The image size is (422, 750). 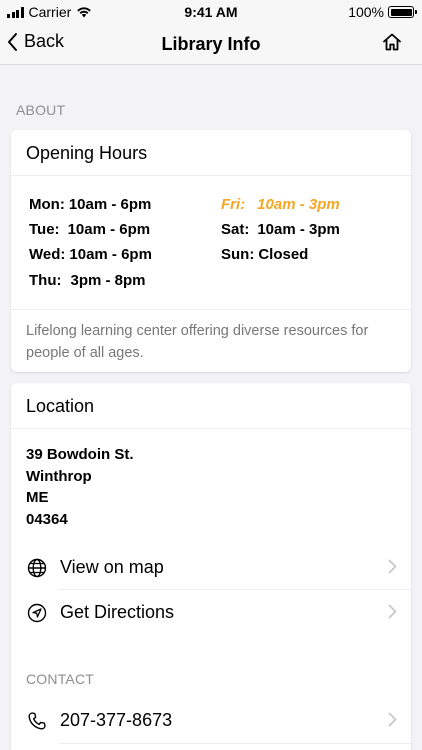 I want to click on hours-row-sat: Sat: 10am - 3pm, so click(x=280, y=229).